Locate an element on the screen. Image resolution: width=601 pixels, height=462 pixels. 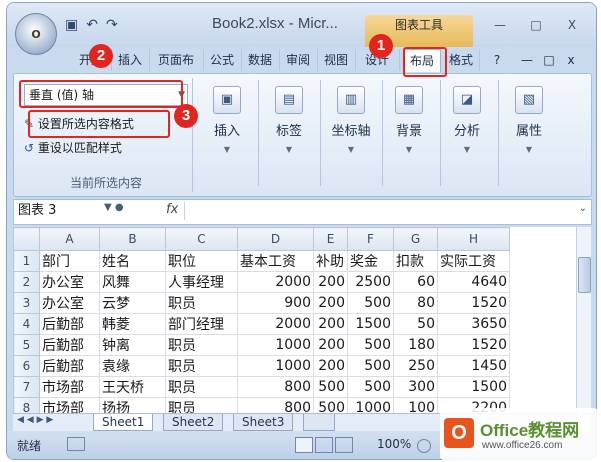
ribbon-restore-button: □ is located at coordinates (549, 60).